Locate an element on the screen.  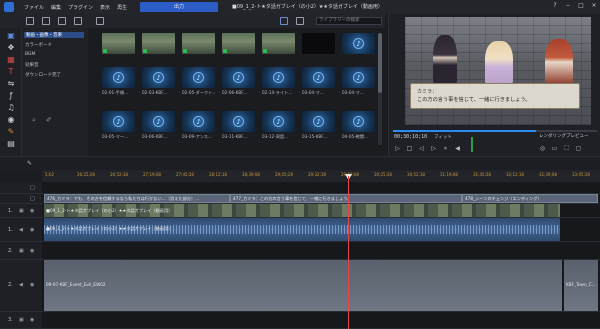
render-preview-button: レンダリングプレビュー is located at coordinates (564, 136).